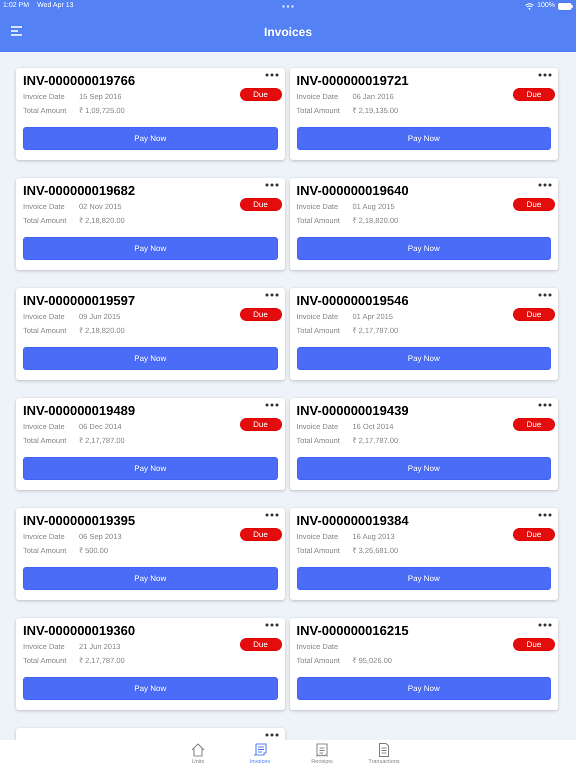  What do you see at coordinates (288, 6) in the screenshot?
I see `multitasking-dots-icon` at bounding box center [288, 6].